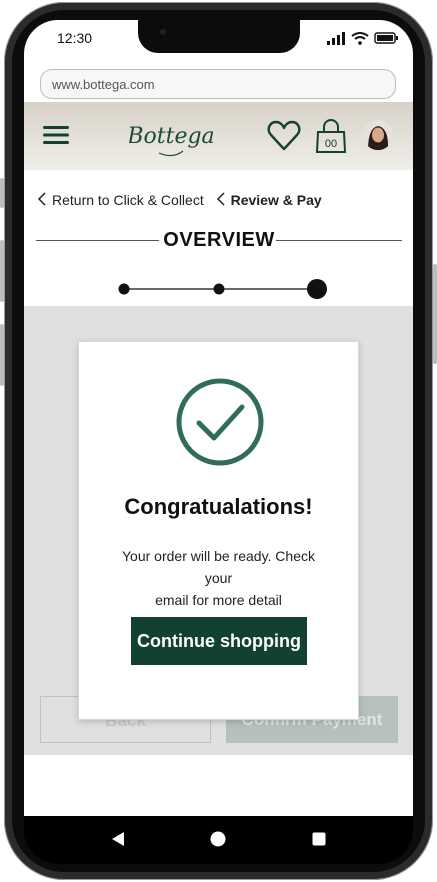 This screenshot has height=882, width=437. Describe the element at coordinates (331, 144) in the screenshot. I see `bag-count: 00` at that location.